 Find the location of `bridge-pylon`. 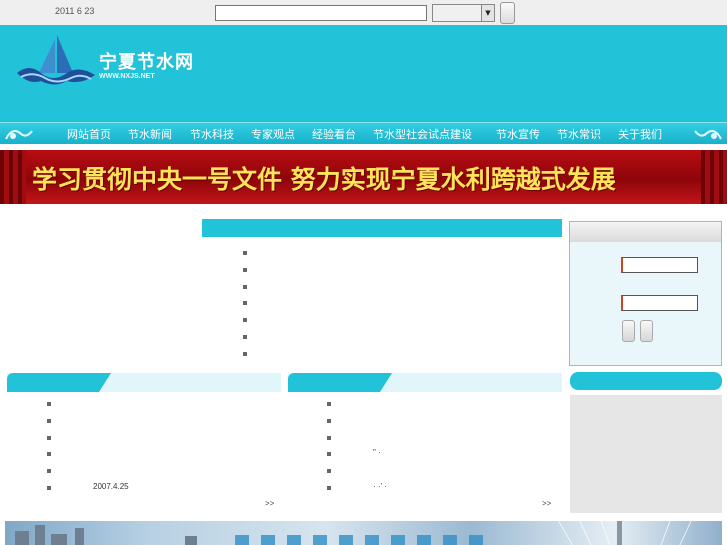

bridge-pylon is located at coordinates (619, 533).